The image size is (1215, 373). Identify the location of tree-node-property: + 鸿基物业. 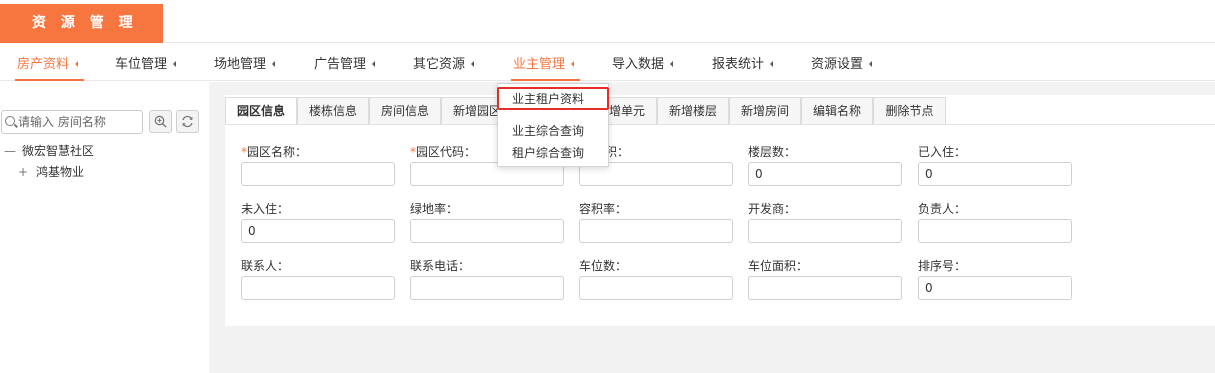
(51, 171).